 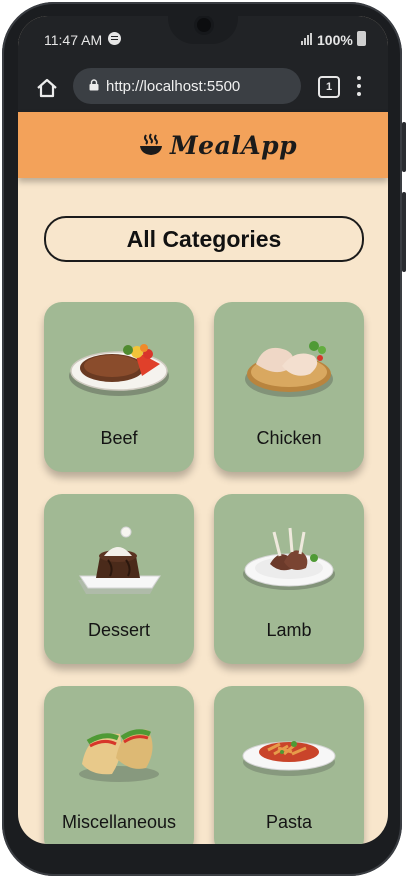 What do you see at coordinates (289, 822) in the screenshot?
I see `category-name: Pasta` at bounding box center [289, 822].